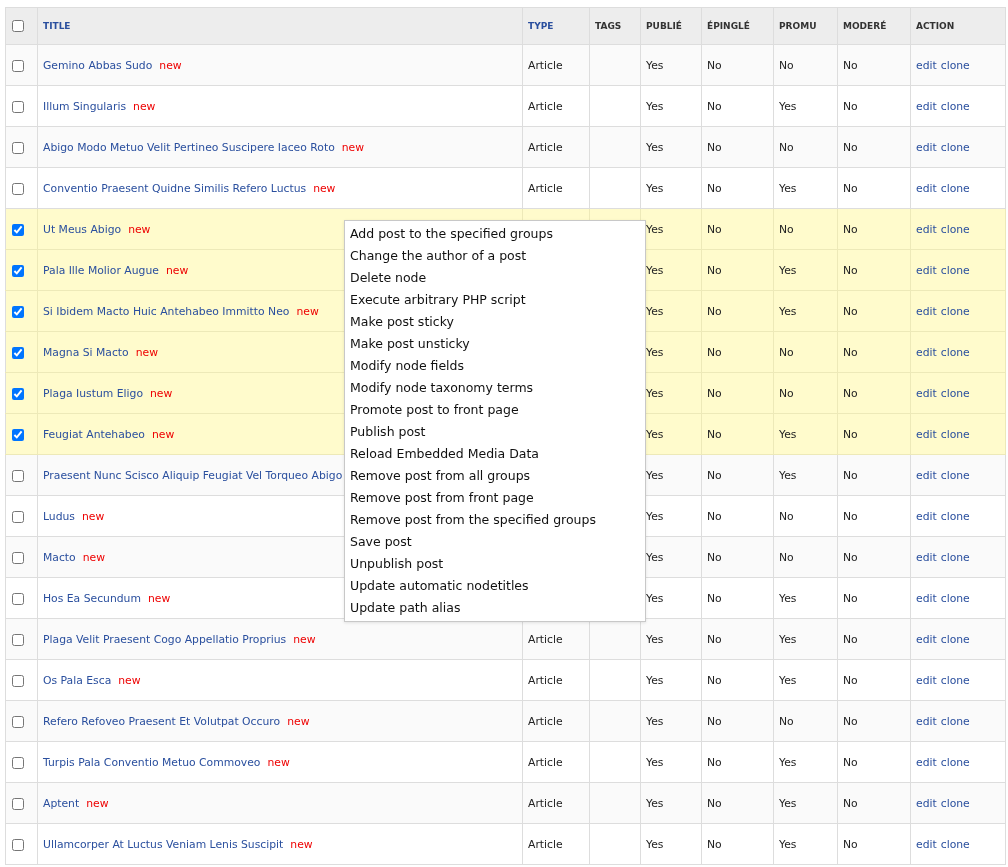 This screenshot has height=867, width=1008. Describe the element at coordinates (152, 762) in the screenshot. I see `title-link: Turpis Pala Conventio Metuo Commoveo` at that location.